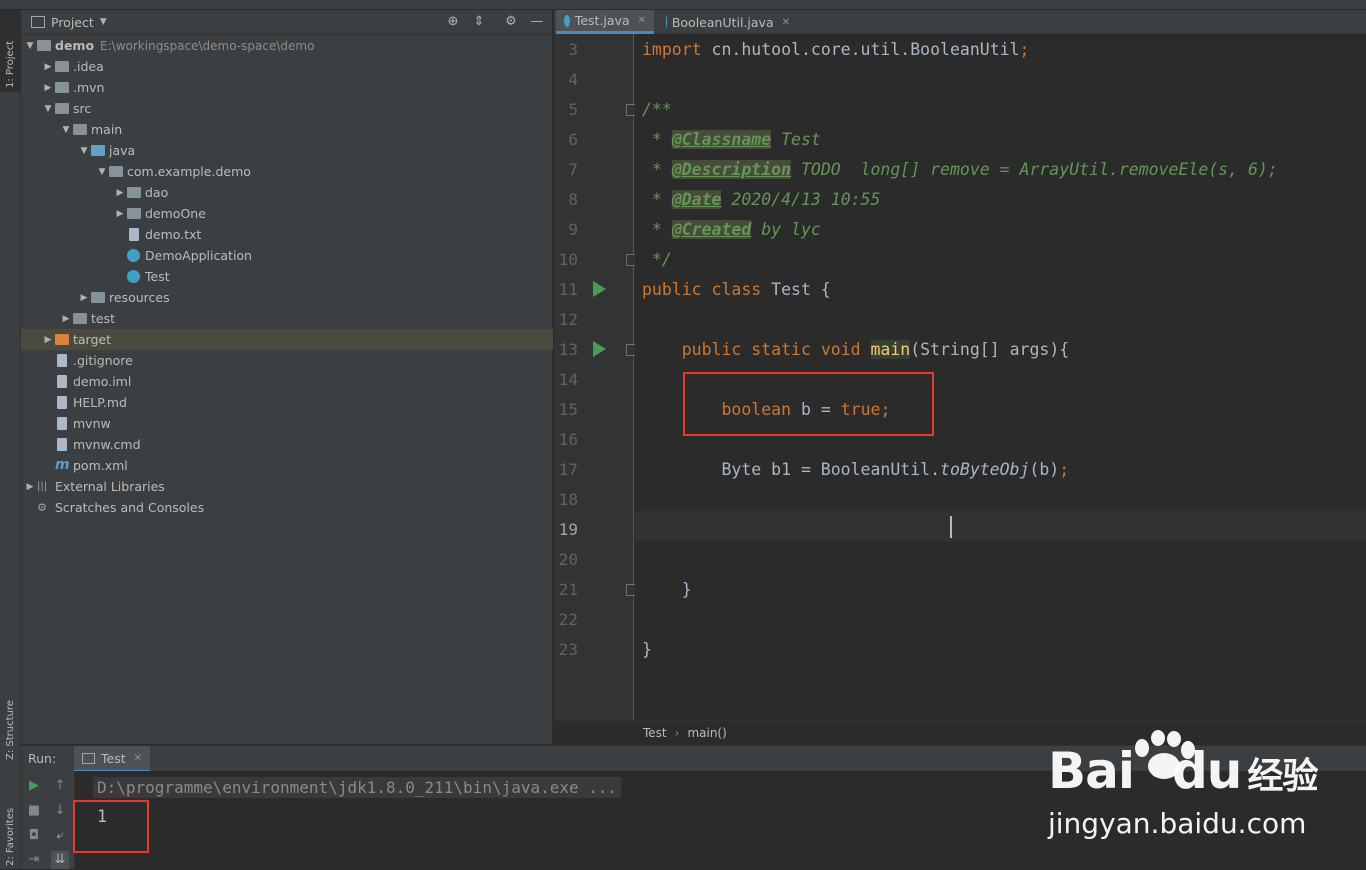 This screenshot has height=870, width=1366. I want to click on line-number: 15, so click(568, 409).